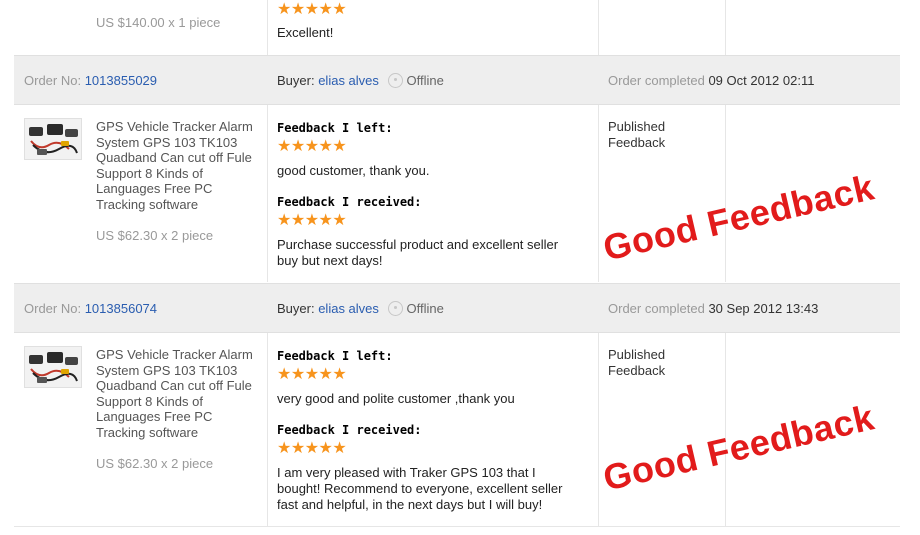 This screenshot has height=535, width=920. I want to click on order-number-link: 1013855029, so click(121, 80).